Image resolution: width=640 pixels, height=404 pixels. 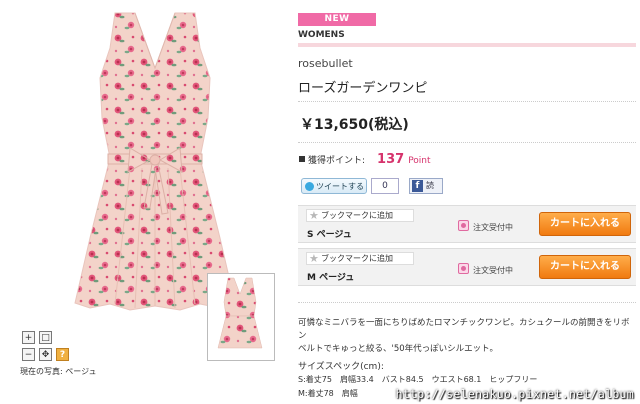 What do you see at coordinates (464, 329) in the screenshot?
I see `description-line: 可憐なミニバラを一面にちりばめたロマンチックワンピ。カシュクールの前開きをリボン` at bounding box center [464, 329].